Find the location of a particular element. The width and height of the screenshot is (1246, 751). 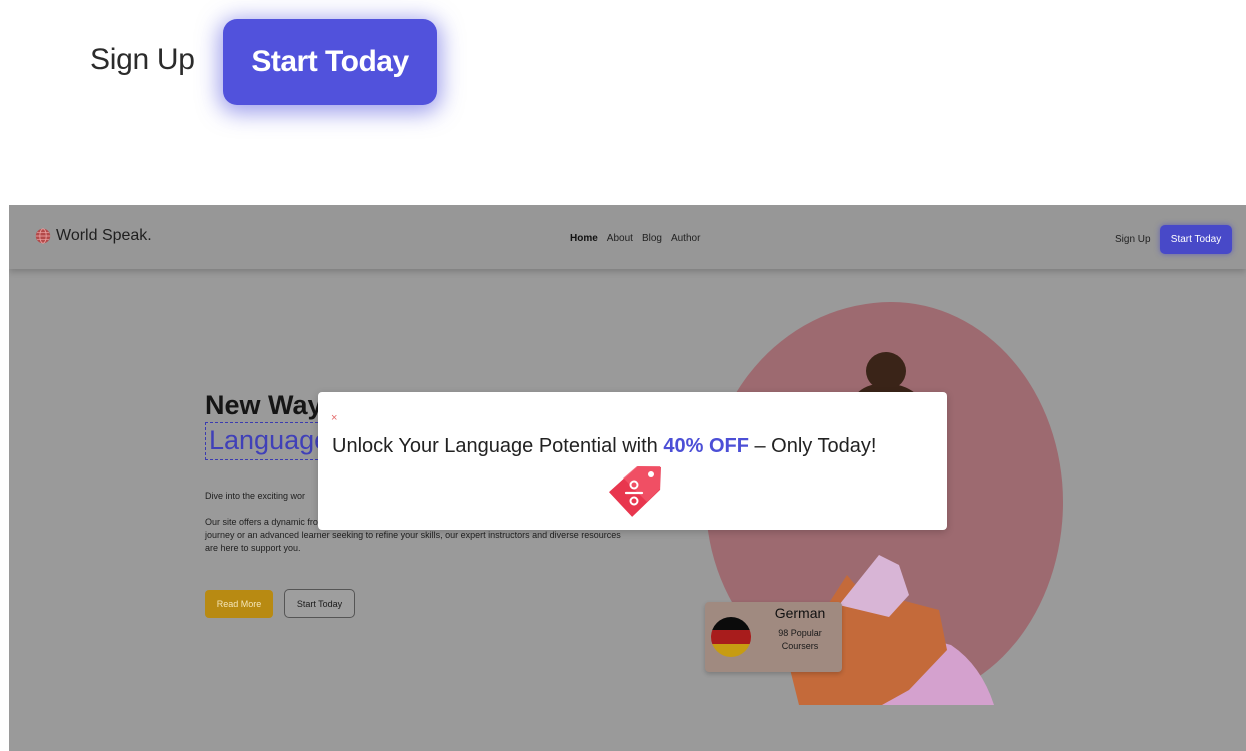

nav-link-blog: Blog is located at coordinates (652, 238).